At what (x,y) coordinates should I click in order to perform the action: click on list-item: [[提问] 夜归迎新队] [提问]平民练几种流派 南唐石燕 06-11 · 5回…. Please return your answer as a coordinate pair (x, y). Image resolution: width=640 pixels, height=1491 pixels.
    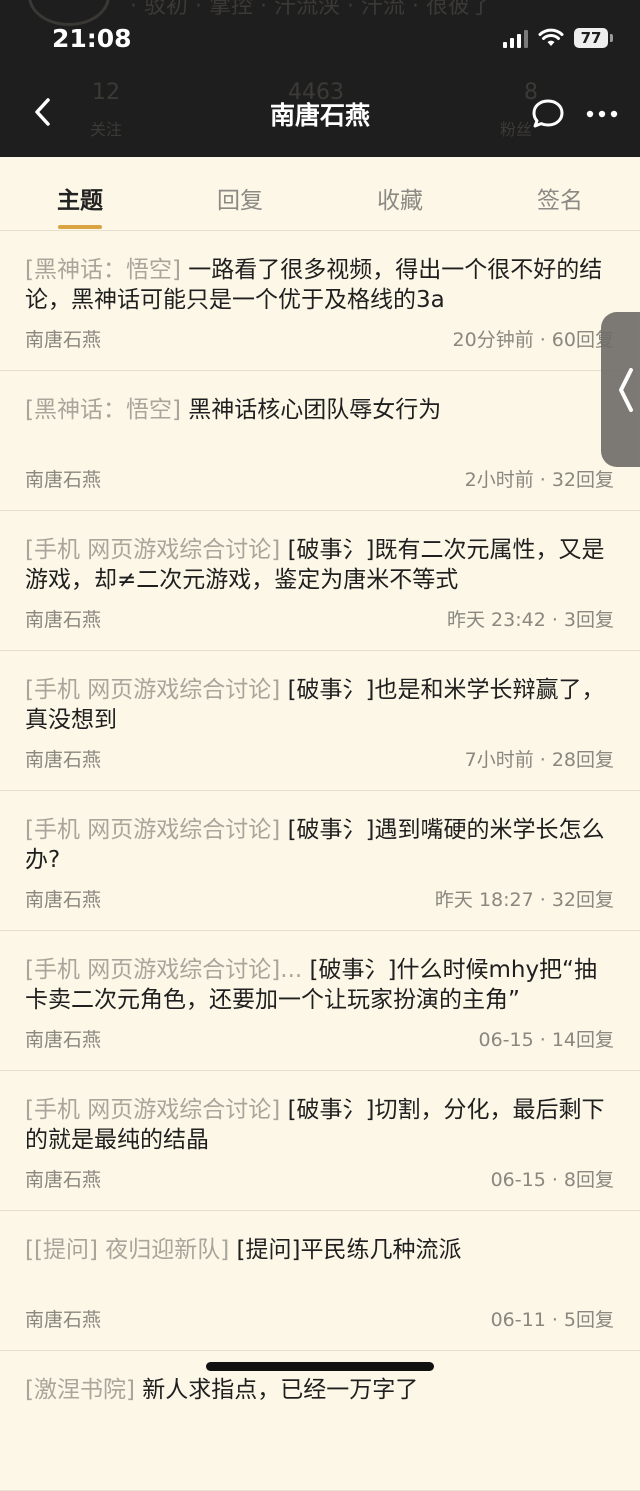
    Looking at the image, I should click on (320, 1281).